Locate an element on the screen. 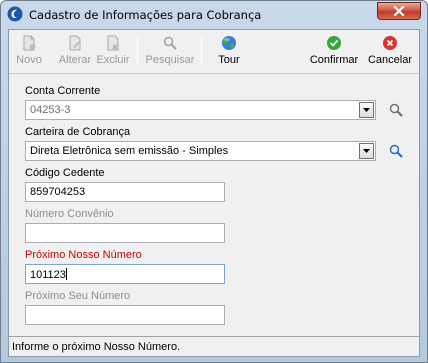 The height and width of the screenshot is (363, 428). window-title: Cadastro de Informações para Cobrança is located at coordinates (145, 15).